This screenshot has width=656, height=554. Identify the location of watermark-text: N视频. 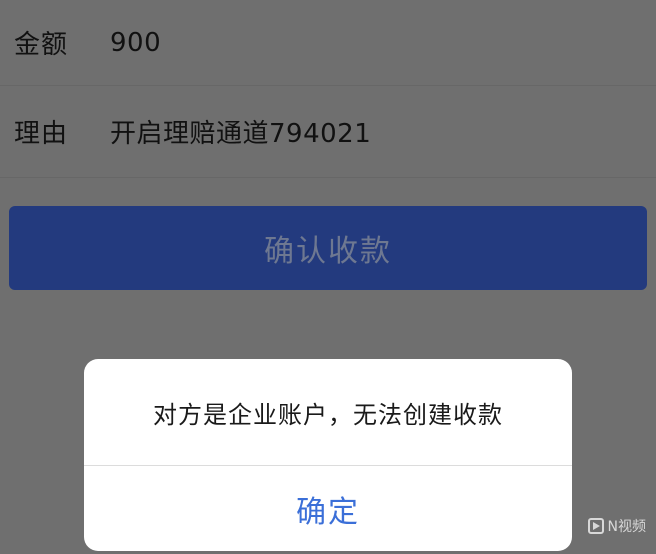
(626, 527).